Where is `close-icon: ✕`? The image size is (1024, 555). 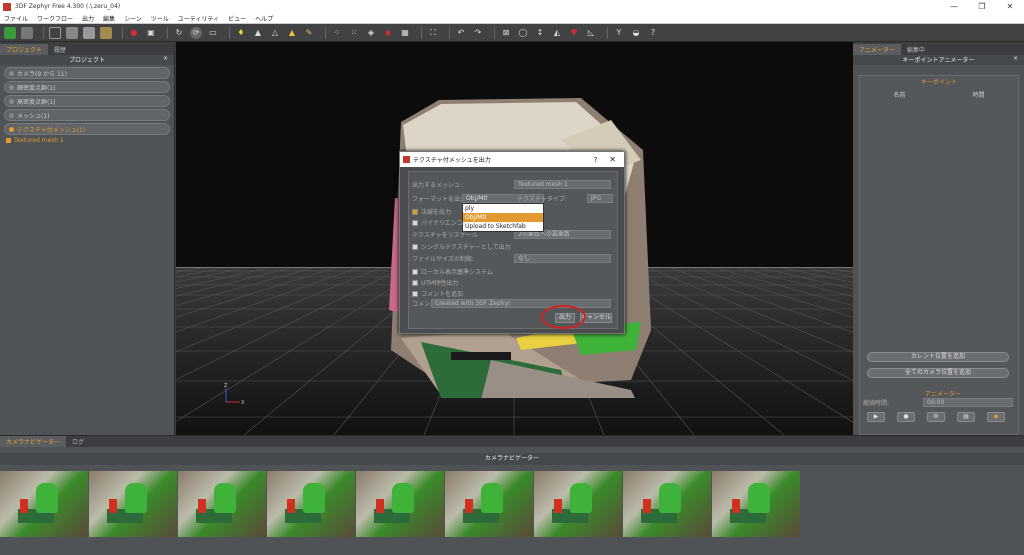 close-icon: ✕ is located at coordinates (612, 159).